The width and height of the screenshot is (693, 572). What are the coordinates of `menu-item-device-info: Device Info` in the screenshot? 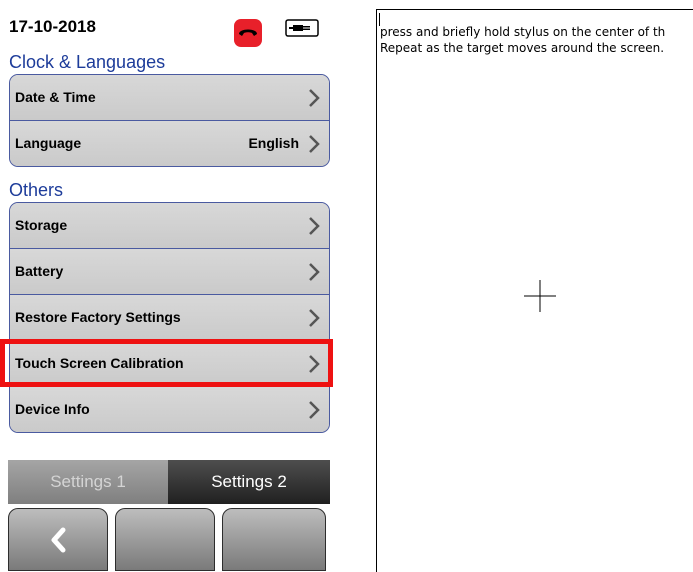 It's located at (169, 409).